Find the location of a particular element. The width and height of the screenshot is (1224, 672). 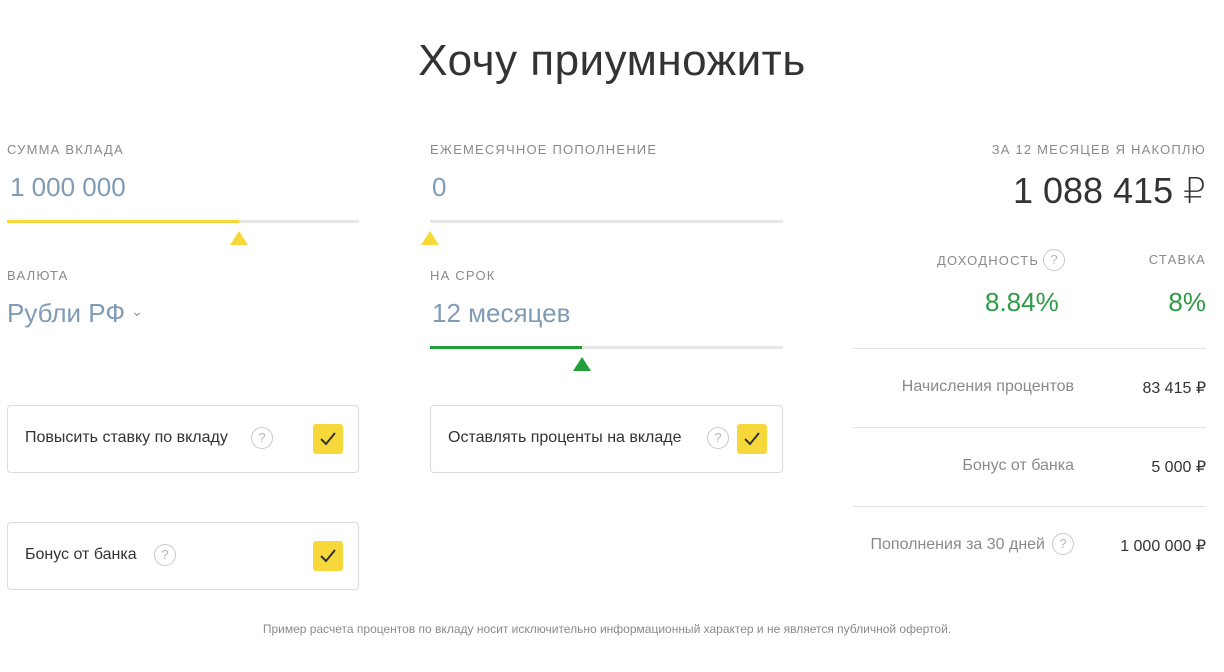

deposit-amount-label: СУММА ВКЛАДА is located at coordinates (65, 149).